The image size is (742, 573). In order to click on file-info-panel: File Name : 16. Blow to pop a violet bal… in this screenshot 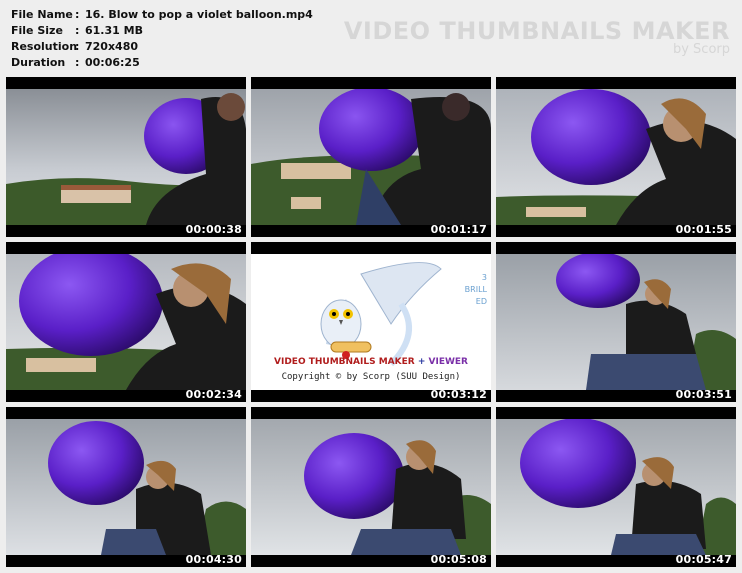, I will do `click(162, 39)`.